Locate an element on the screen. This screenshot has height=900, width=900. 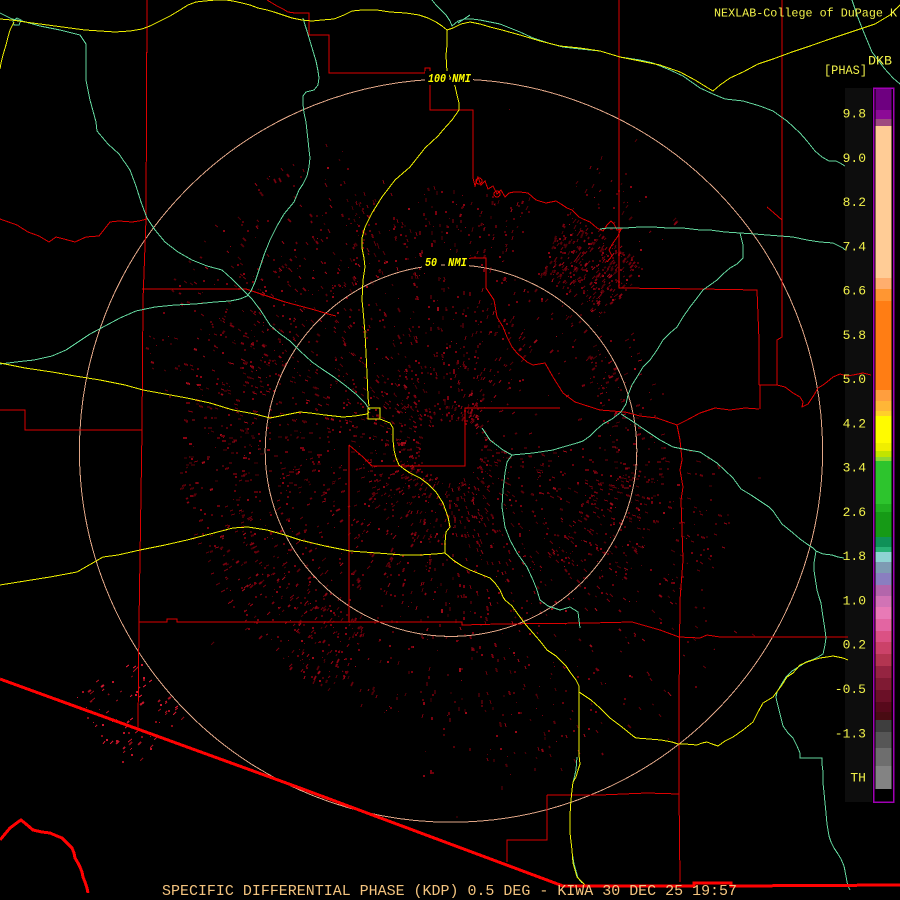
svg-text: 9.8 is located at coordinates (854, 114).